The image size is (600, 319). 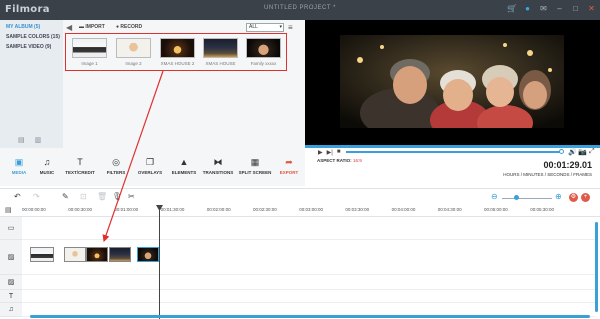 I want to click on module-elements: ▲ ELEMENTS, so click(x=184, y=165).